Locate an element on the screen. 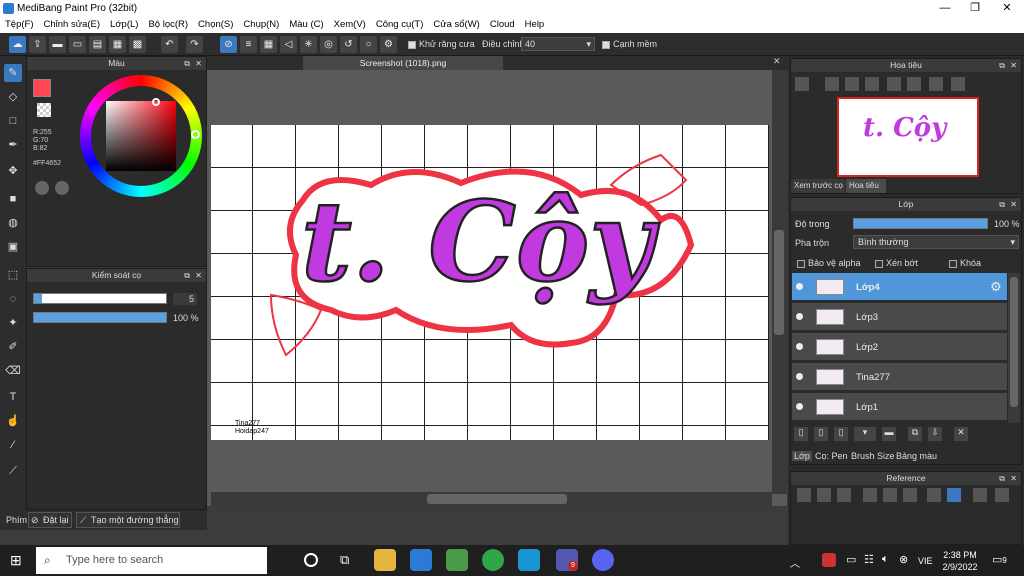  operation-tool-icon: ☝ is located at coordinates (13, 421).